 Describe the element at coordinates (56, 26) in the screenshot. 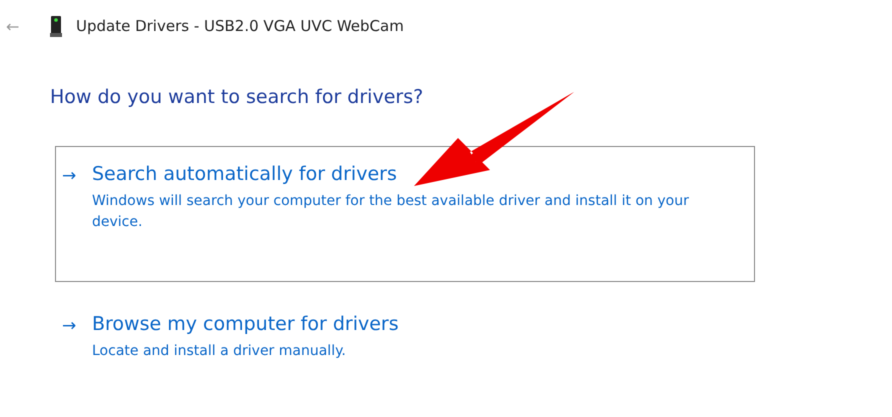

I see `device-icon` at that location.